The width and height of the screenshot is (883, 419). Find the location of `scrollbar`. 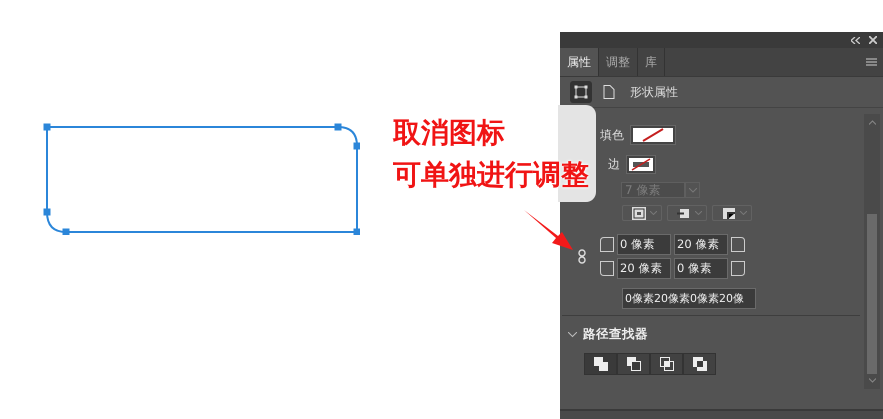

scrollbar is located at coordinates (872, 251).